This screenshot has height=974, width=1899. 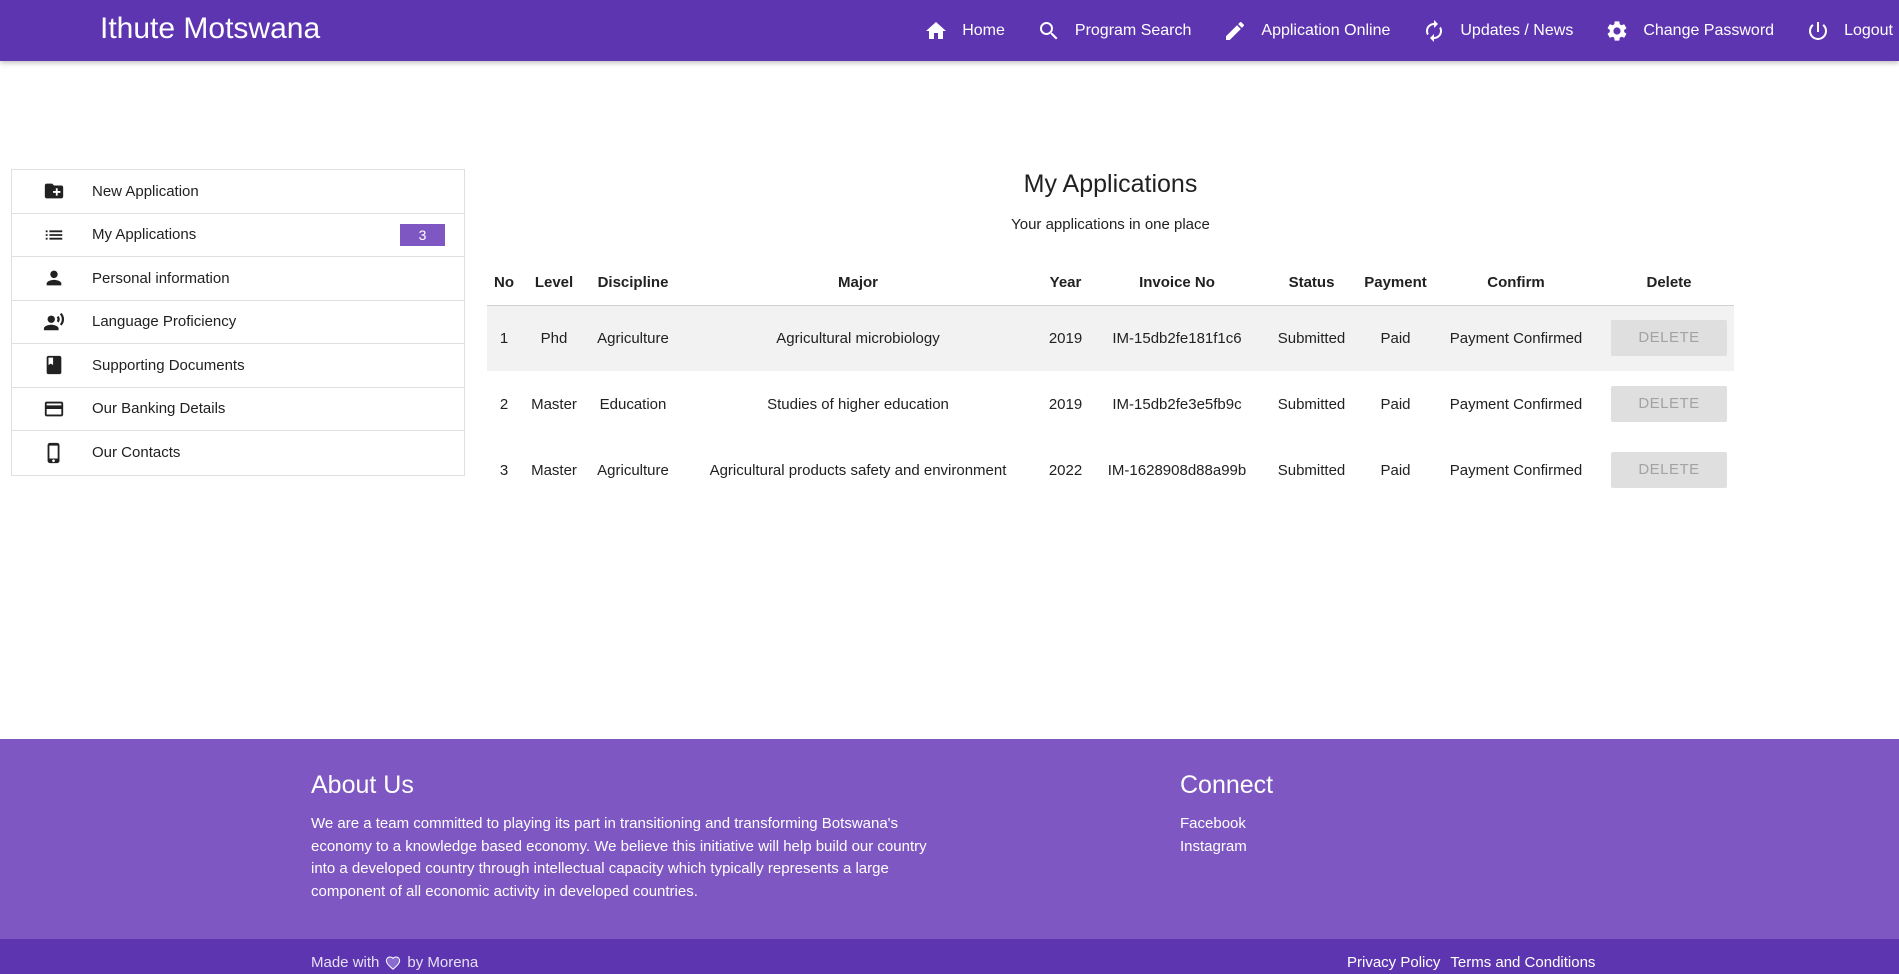 What do you see at coordinates (238, 235) in the screenshot?
I see `sidebar-item-my-applications: My Applications 3` at bounding box center [238, 235].